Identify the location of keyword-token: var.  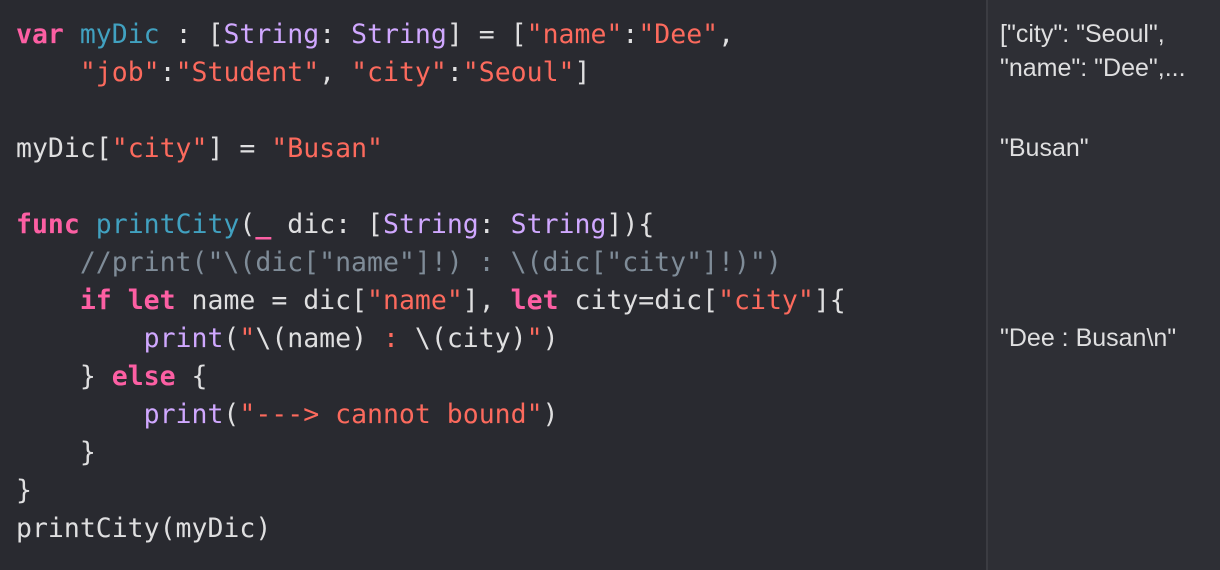
(40, 34).